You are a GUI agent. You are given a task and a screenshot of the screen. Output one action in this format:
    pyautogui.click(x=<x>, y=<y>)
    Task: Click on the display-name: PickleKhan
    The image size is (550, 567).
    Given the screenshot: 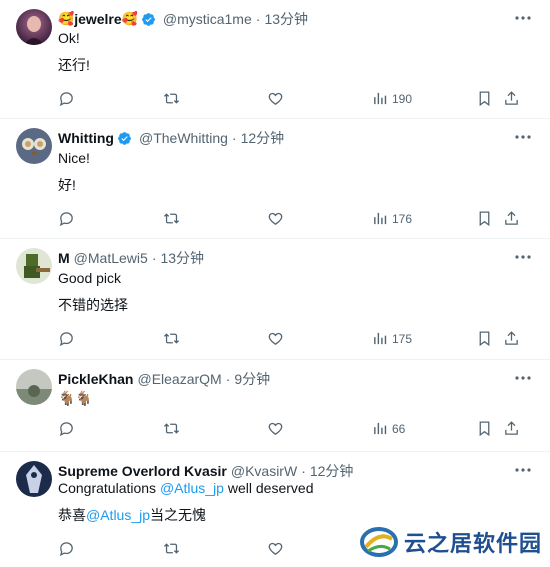 What is the action you would take?
    pyautogui.click(x=95, y=379)
    